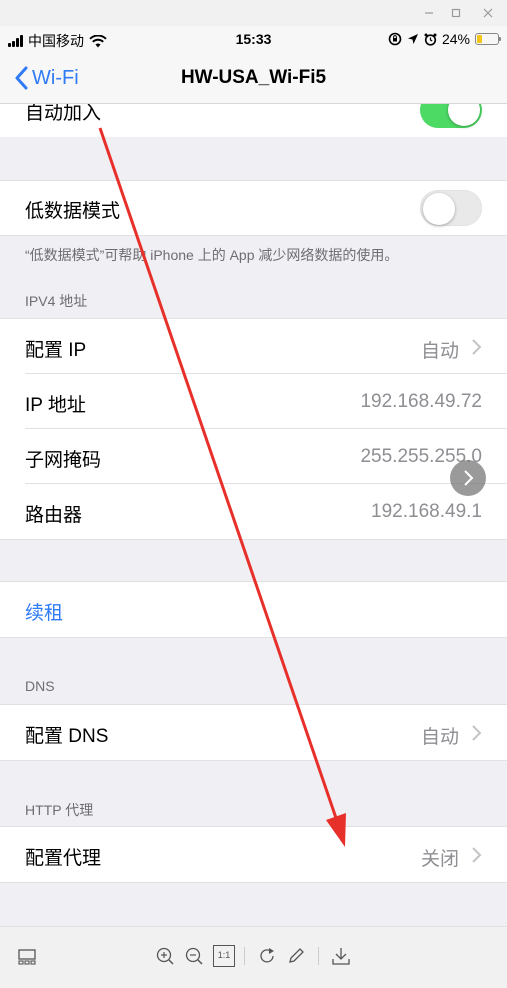 The image size is (507, 988). What do you see at coordinates (439, 351) in the screenshot?
I see `configure-ip-value: 自动` at bounding box center [439, 351].